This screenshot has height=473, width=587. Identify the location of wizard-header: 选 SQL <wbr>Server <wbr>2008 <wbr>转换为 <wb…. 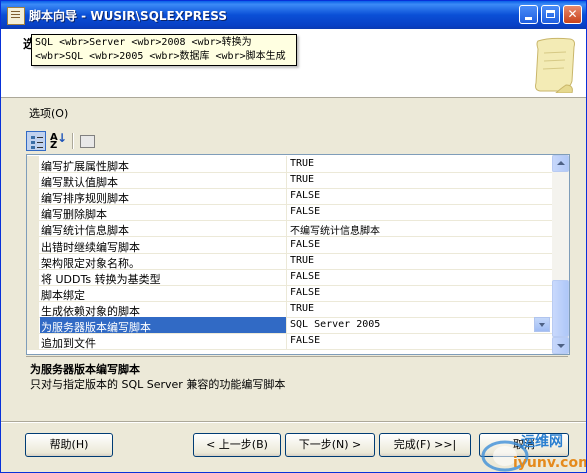
(293, 63).